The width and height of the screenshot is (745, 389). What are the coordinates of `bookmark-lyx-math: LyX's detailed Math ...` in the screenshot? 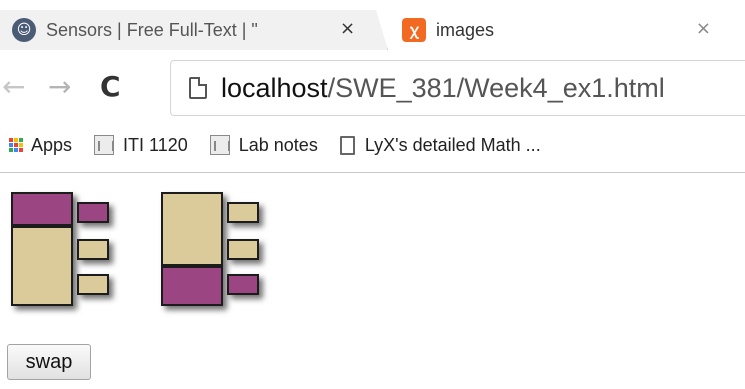 It's located at (440, 145).